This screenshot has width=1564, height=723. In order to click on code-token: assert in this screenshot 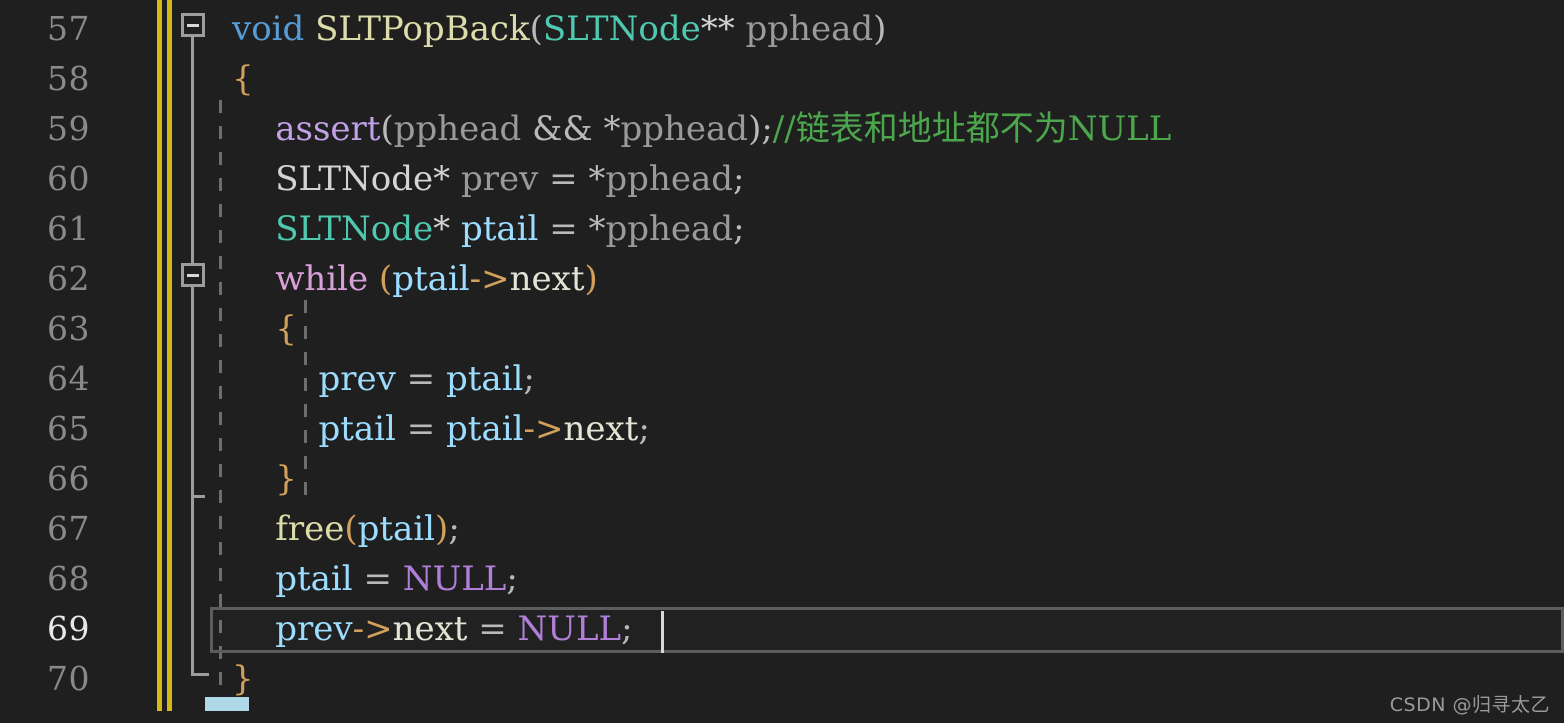, I will do `click(328, 129)`.